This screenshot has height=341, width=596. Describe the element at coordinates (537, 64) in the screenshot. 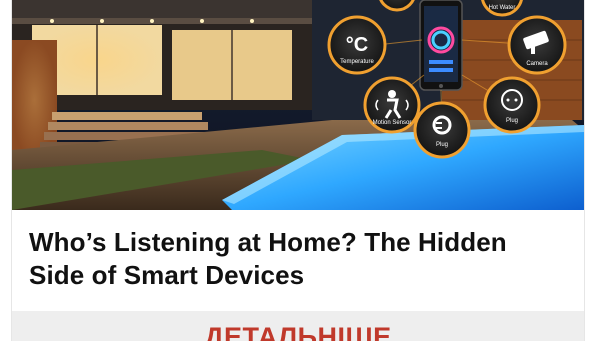

I see `svg-text: Camera` at that location.